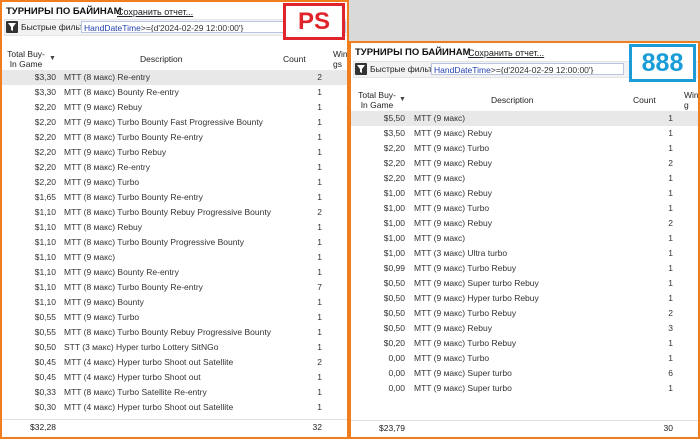 The width and height of the screenshot is (700, 439). I want to click on table-row: $2,20 MTT (9 макс) Turbo Rebuy 1, so click(174, 152).